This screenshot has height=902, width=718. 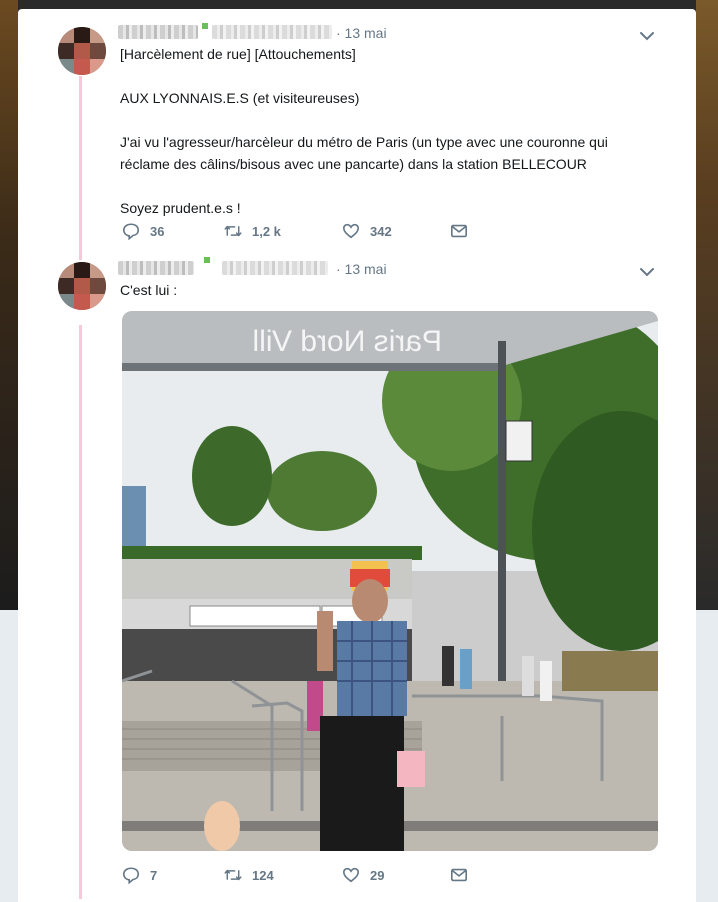 What do you see at coordinates (266, 231) in the screenshot?
I see `retweet-count: 1,2 k` at bounding box center [266, 231].